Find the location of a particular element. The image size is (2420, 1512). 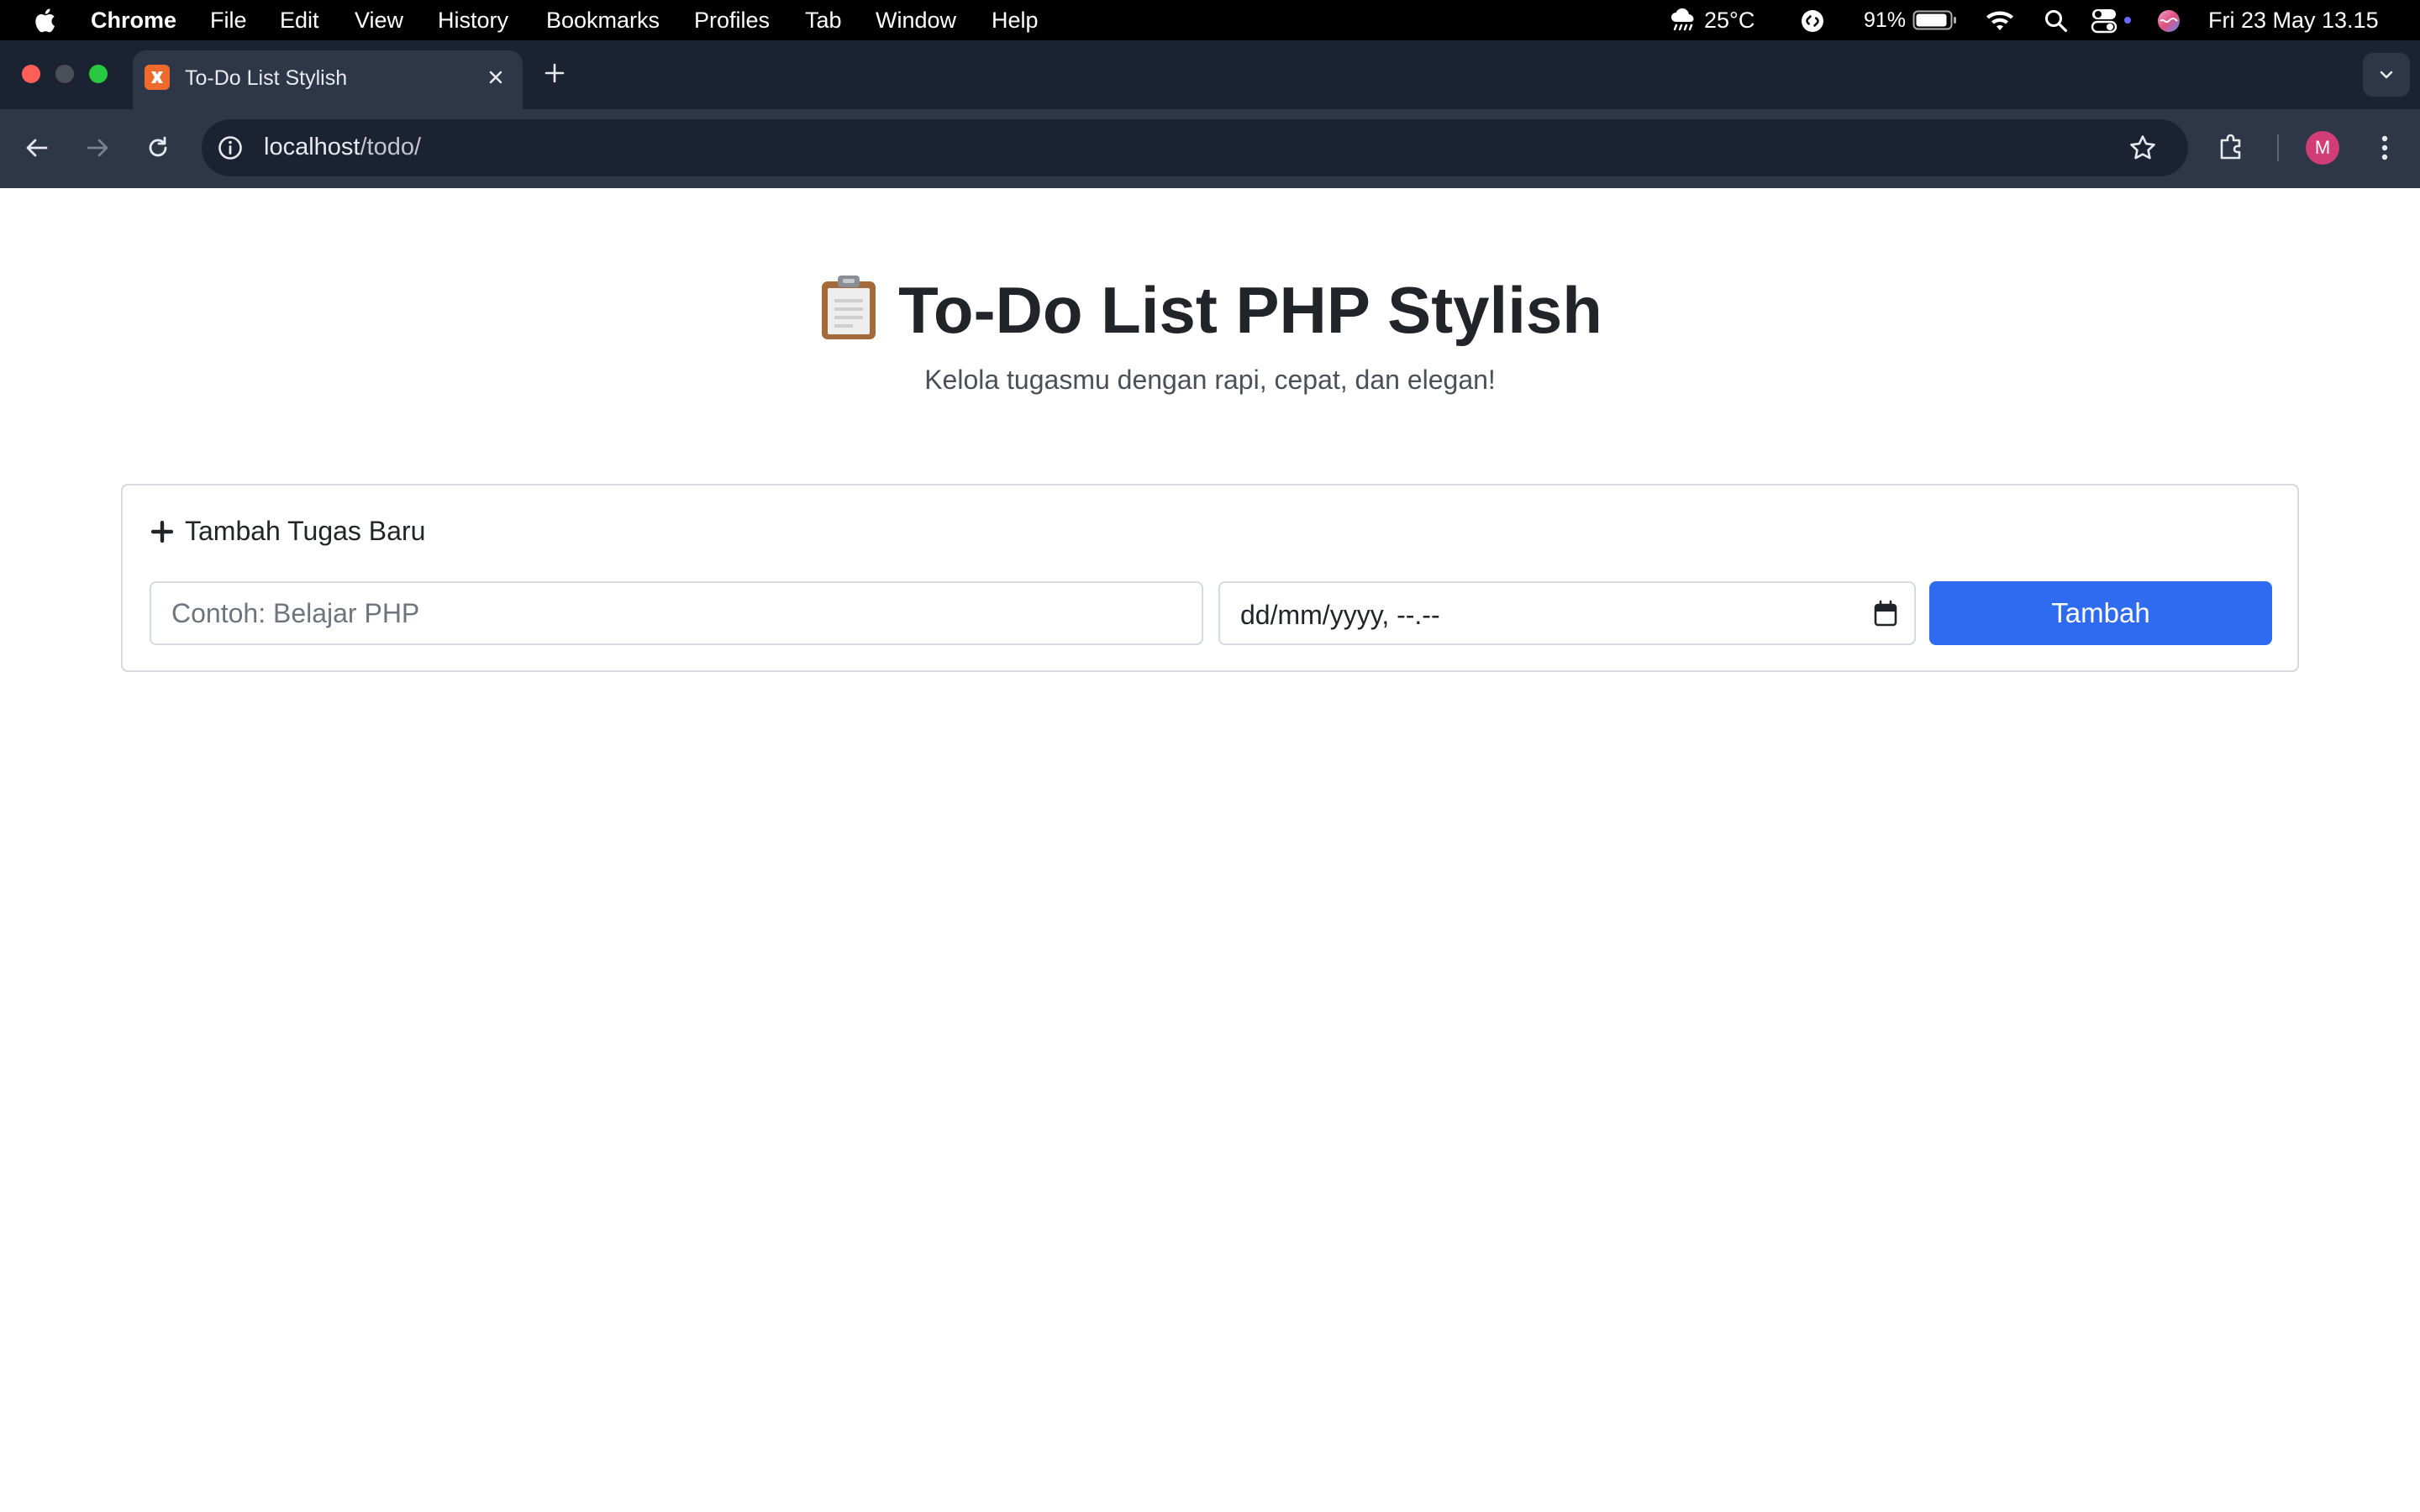

battery-percent: 91% is located at coordinates (1885, 20).